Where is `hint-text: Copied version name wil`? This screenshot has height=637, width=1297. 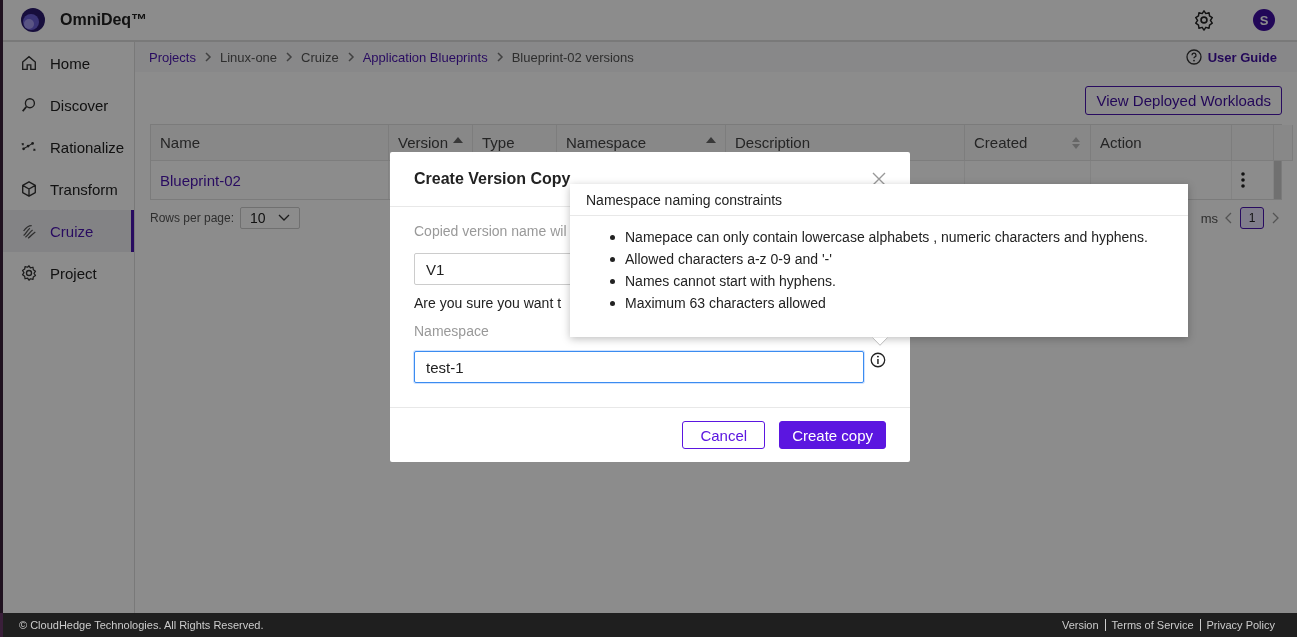 hint-text: Copied version name wil is located at coordinates (490, 232).